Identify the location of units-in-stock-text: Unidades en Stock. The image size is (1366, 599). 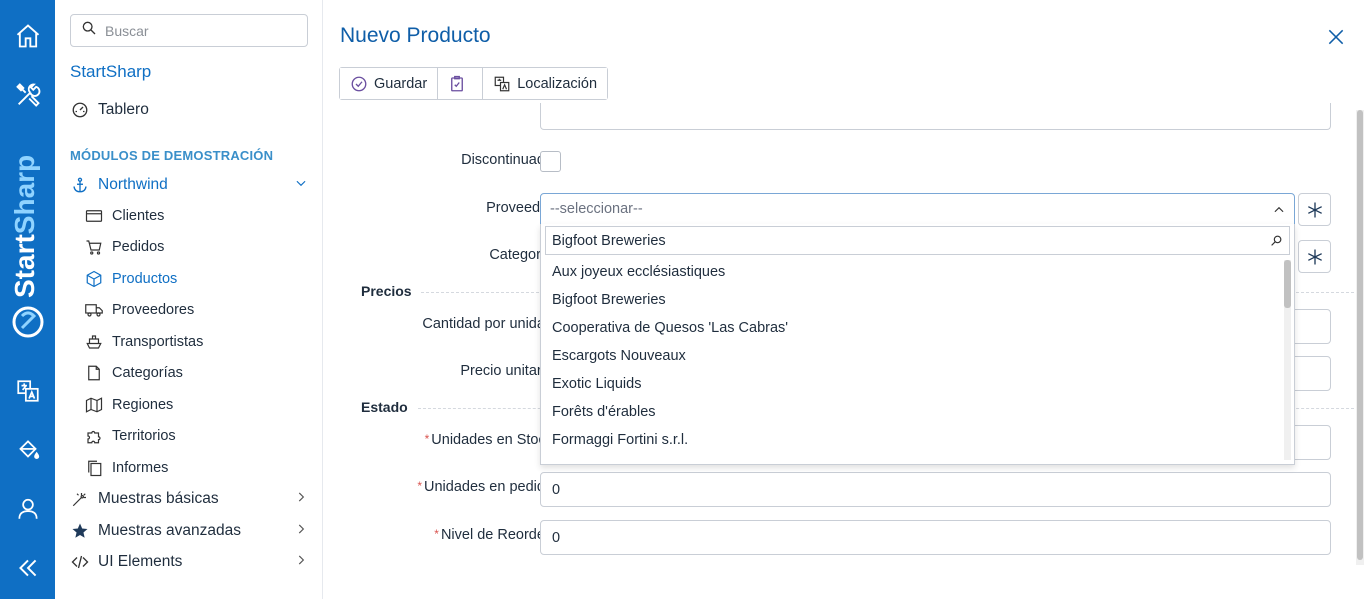
(492, 440).